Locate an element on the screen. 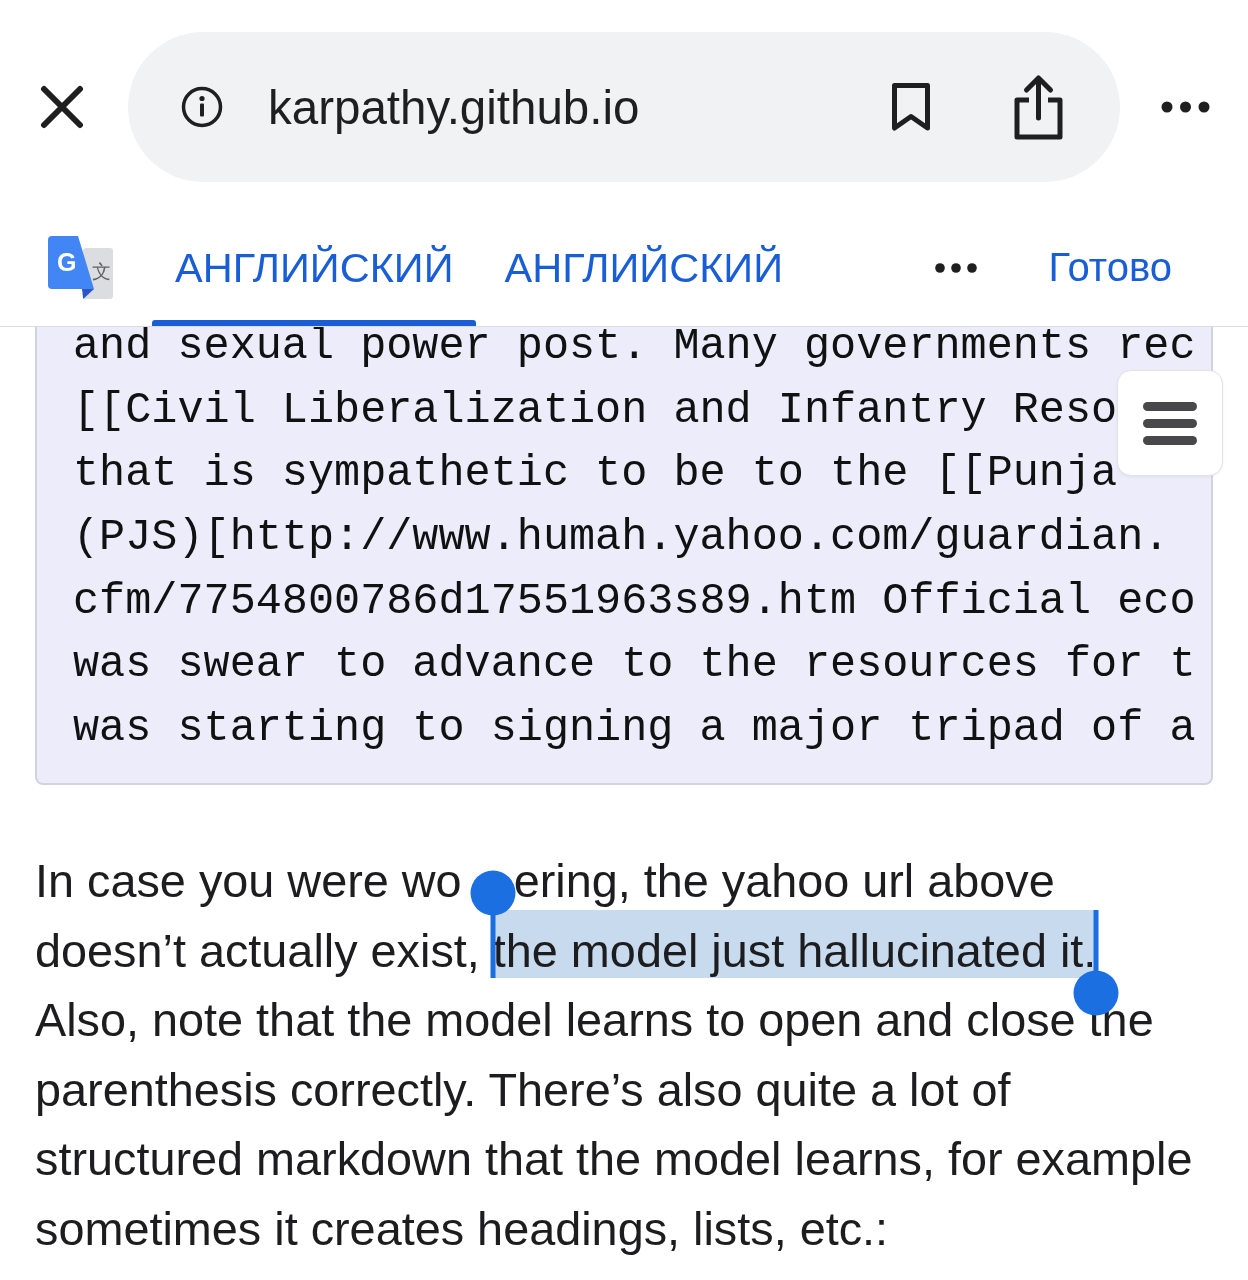 This screenshot has height=1280, width=1248. menu-button is located at coordinates (1170, 423).